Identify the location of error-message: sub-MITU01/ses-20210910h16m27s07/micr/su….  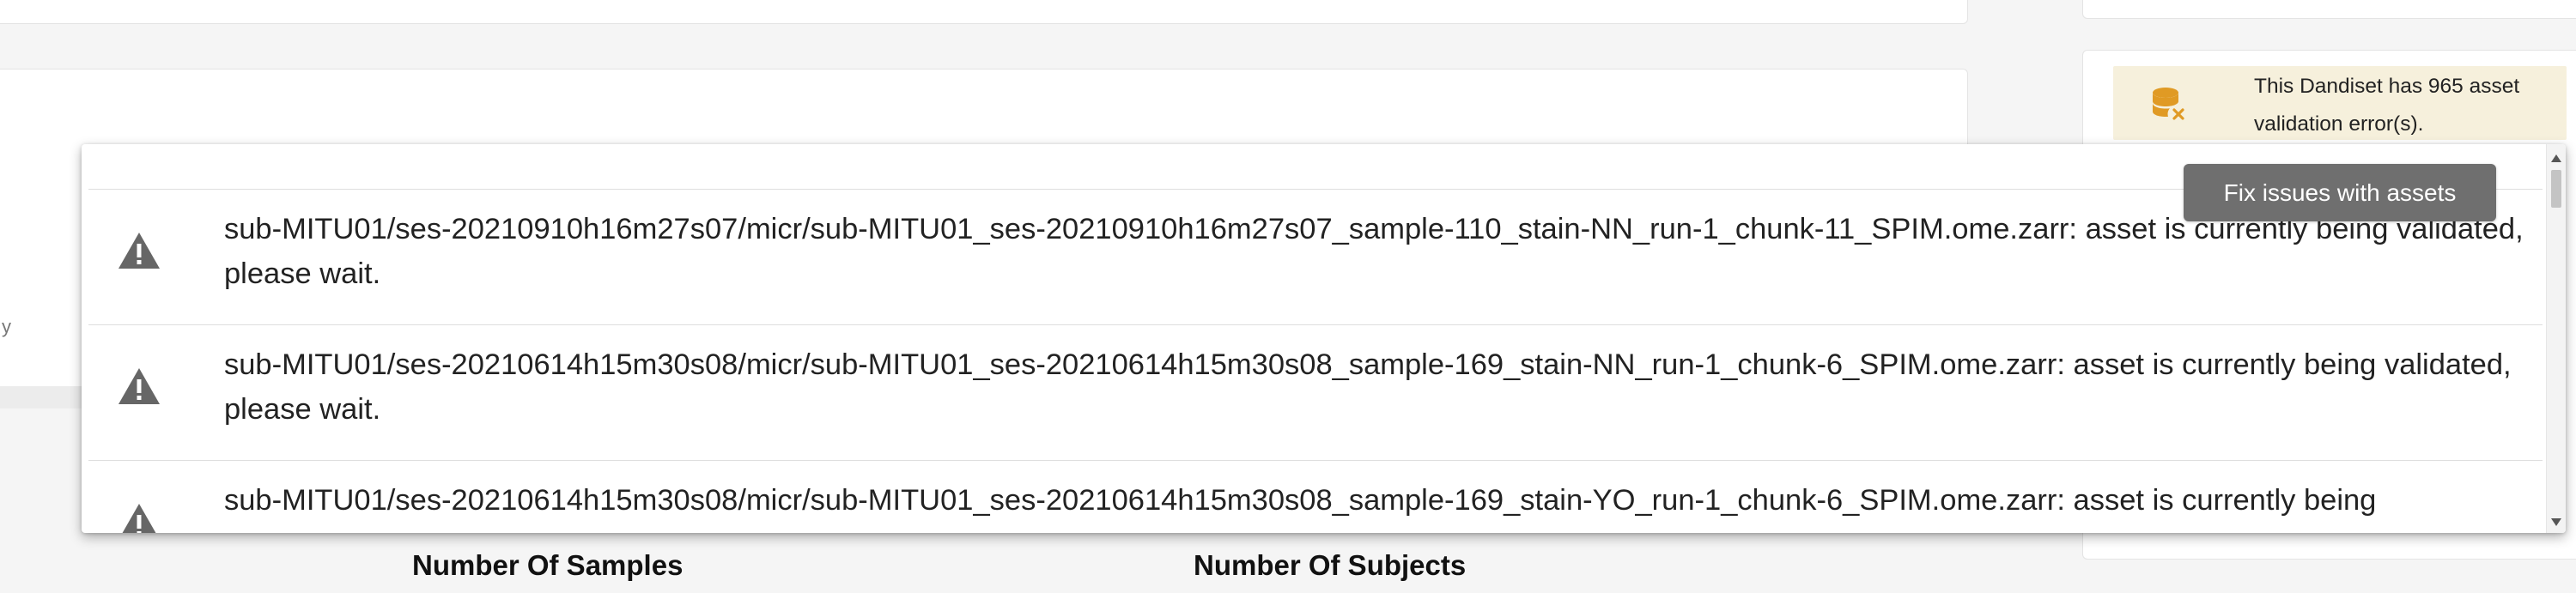
(1374, 251).